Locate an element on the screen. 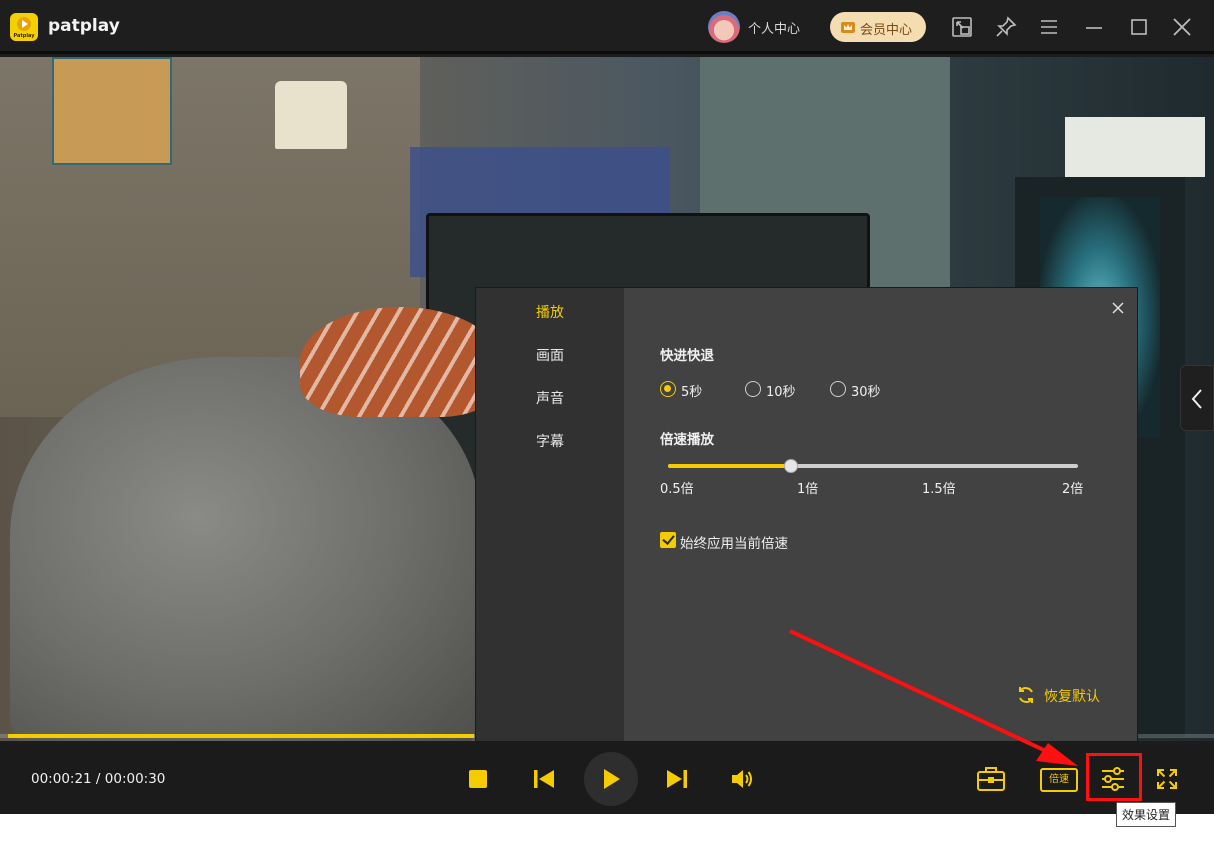 The width and height of the screenshot is (1214, 848). control-bar: 00:00:21 / 00:00:30 倍速 is located at coordinates (607, 779).